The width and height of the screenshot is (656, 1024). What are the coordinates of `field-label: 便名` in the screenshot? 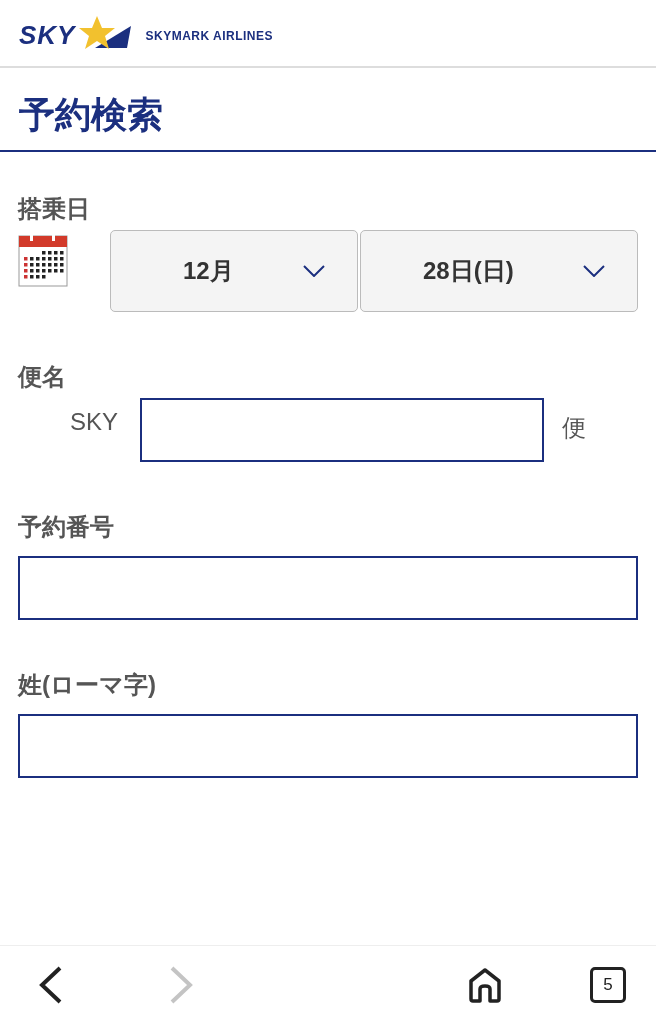 It's located at (42, 377).